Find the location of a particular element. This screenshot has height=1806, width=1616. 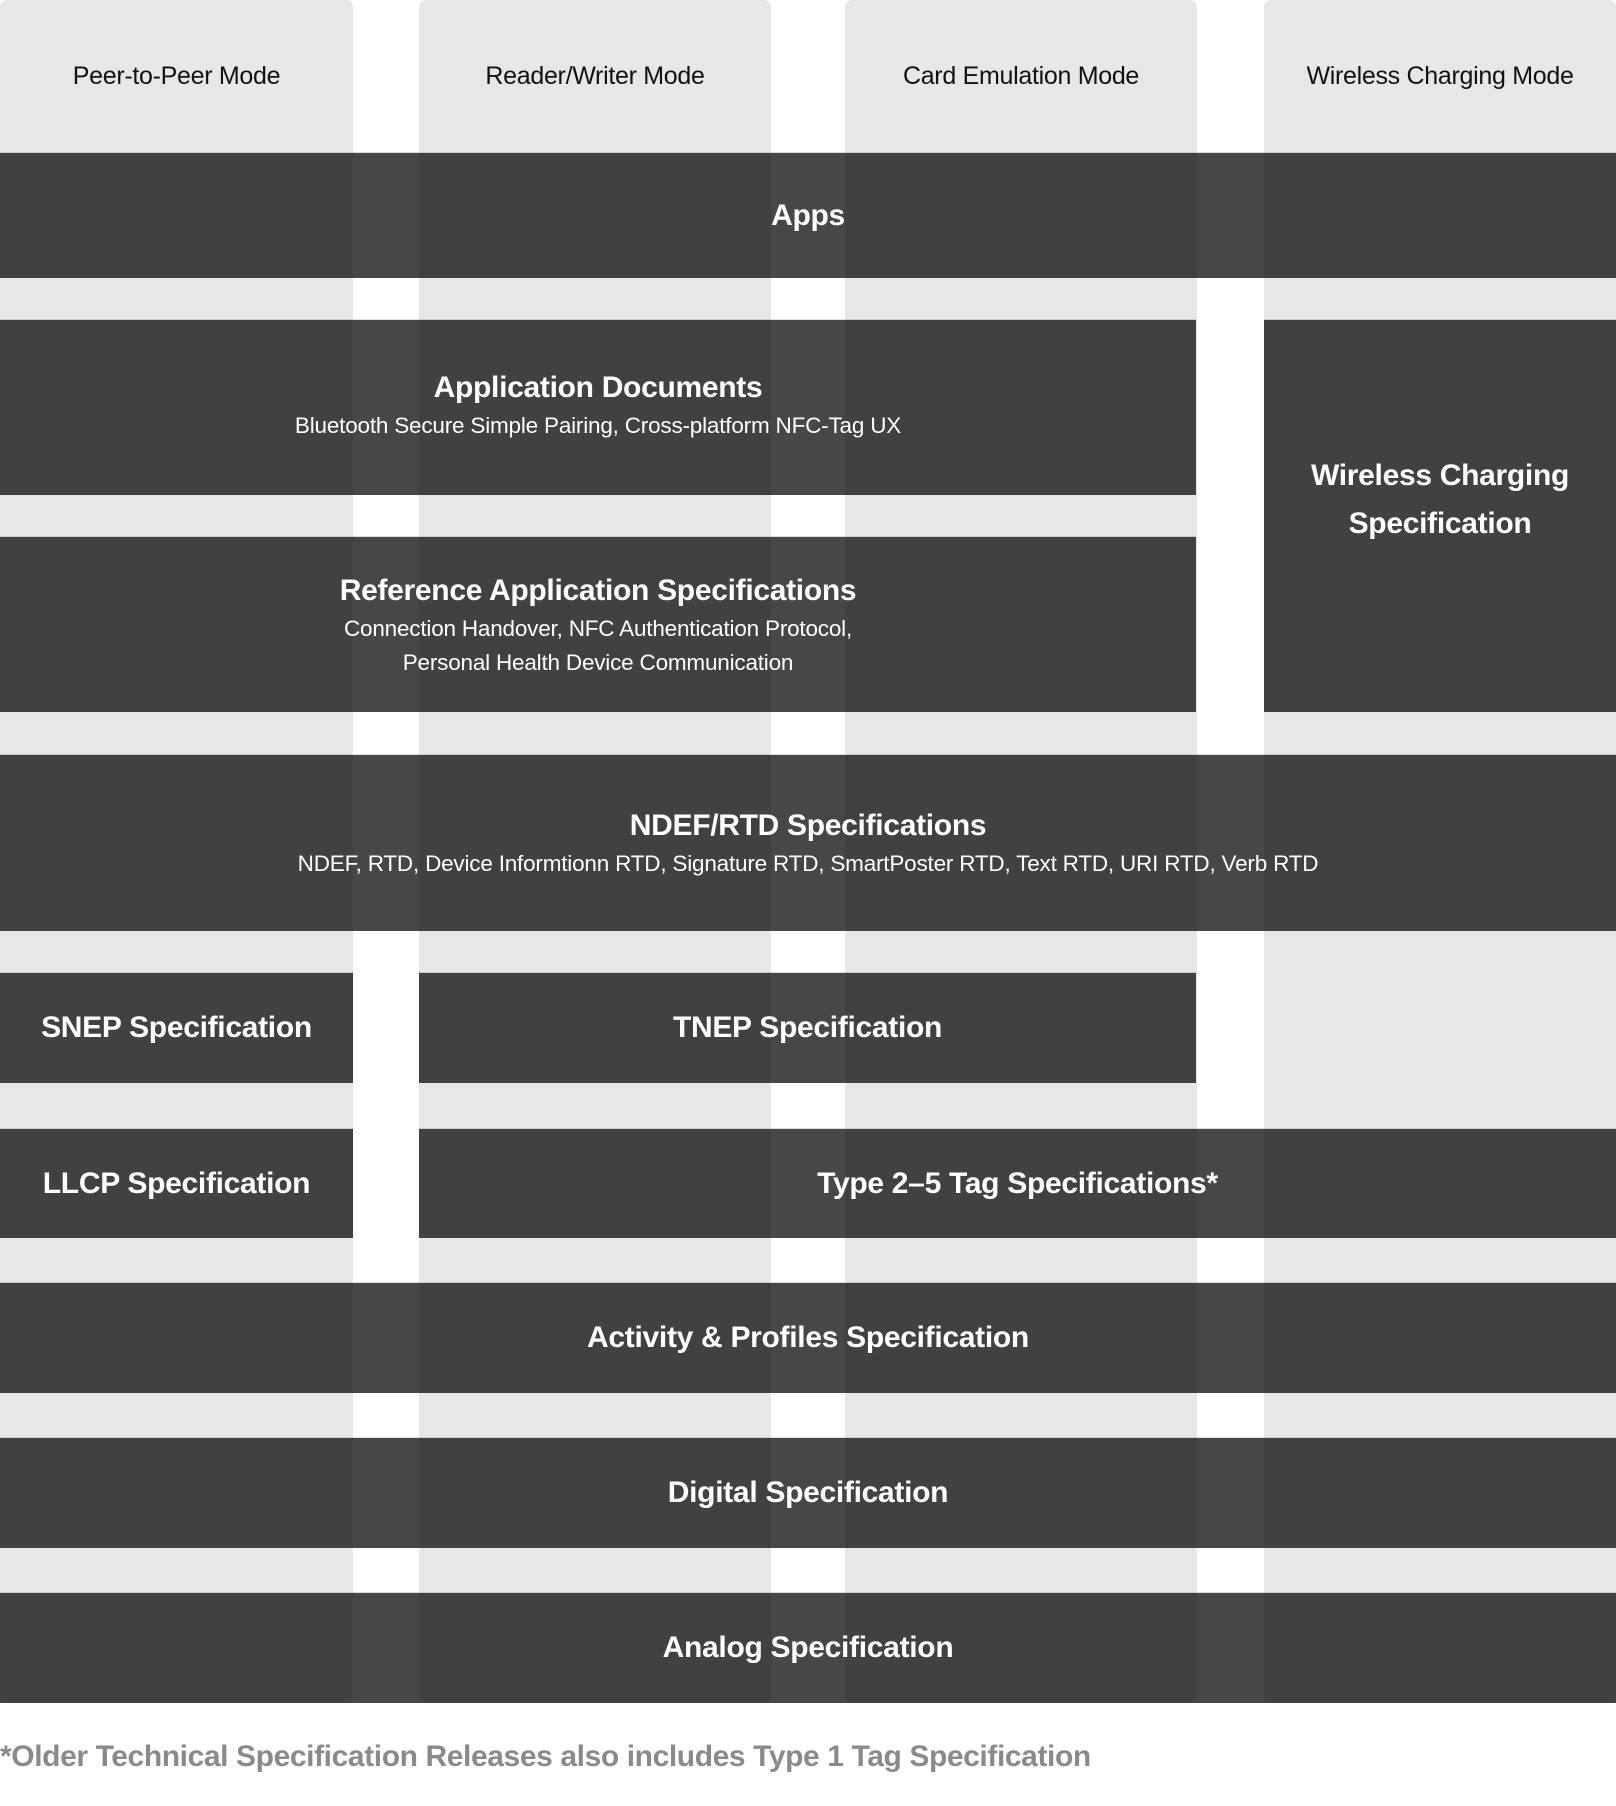

layer-title: Digital Specification is located at coordinates (808, 1492).